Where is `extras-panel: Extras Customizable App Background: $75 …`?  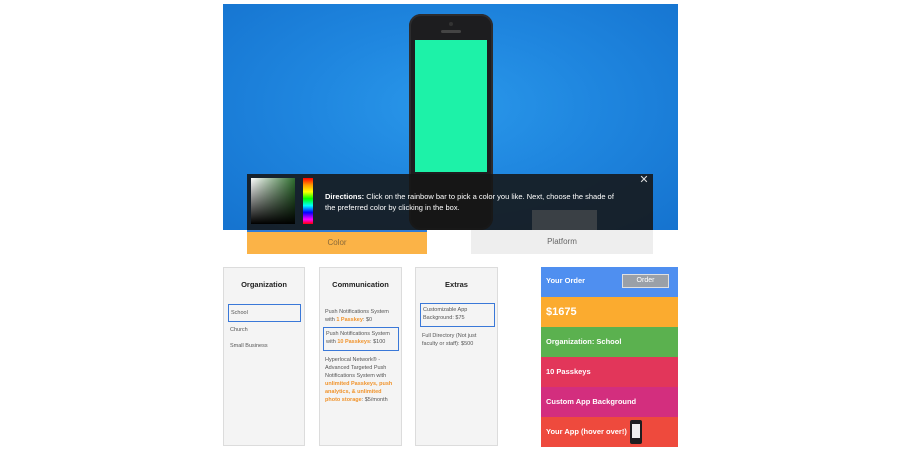 extras-panel: Extras Customizable App Background: $75 … is located at coordinates (456, 356).